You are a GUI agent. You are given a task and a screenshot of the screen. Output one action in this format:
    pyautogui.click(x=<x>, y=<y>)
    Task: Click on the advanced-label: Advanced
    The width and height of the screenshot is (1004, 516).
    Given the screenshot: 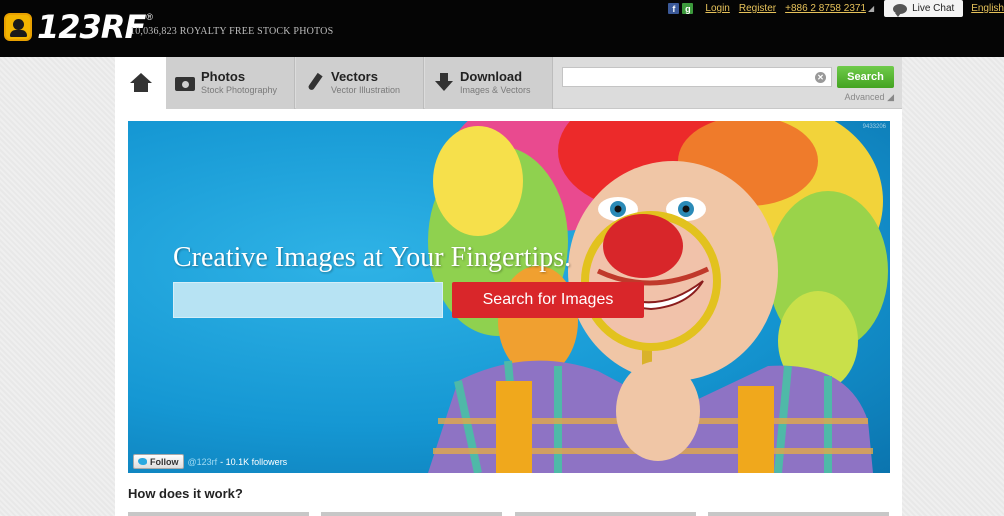 What is the action you would take?
    pyautogui.click(x=864, y=97)
    